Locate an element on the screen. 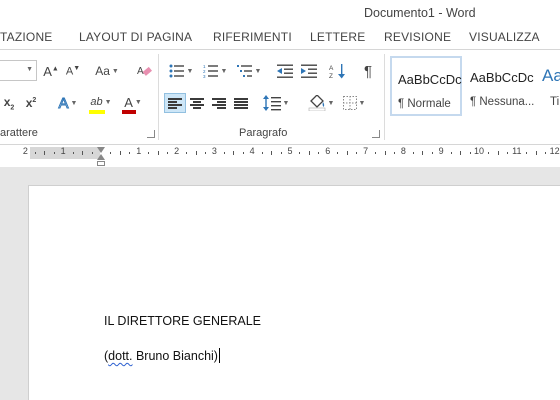  clear-formatting-button: A is located at coordinates (144, 71).